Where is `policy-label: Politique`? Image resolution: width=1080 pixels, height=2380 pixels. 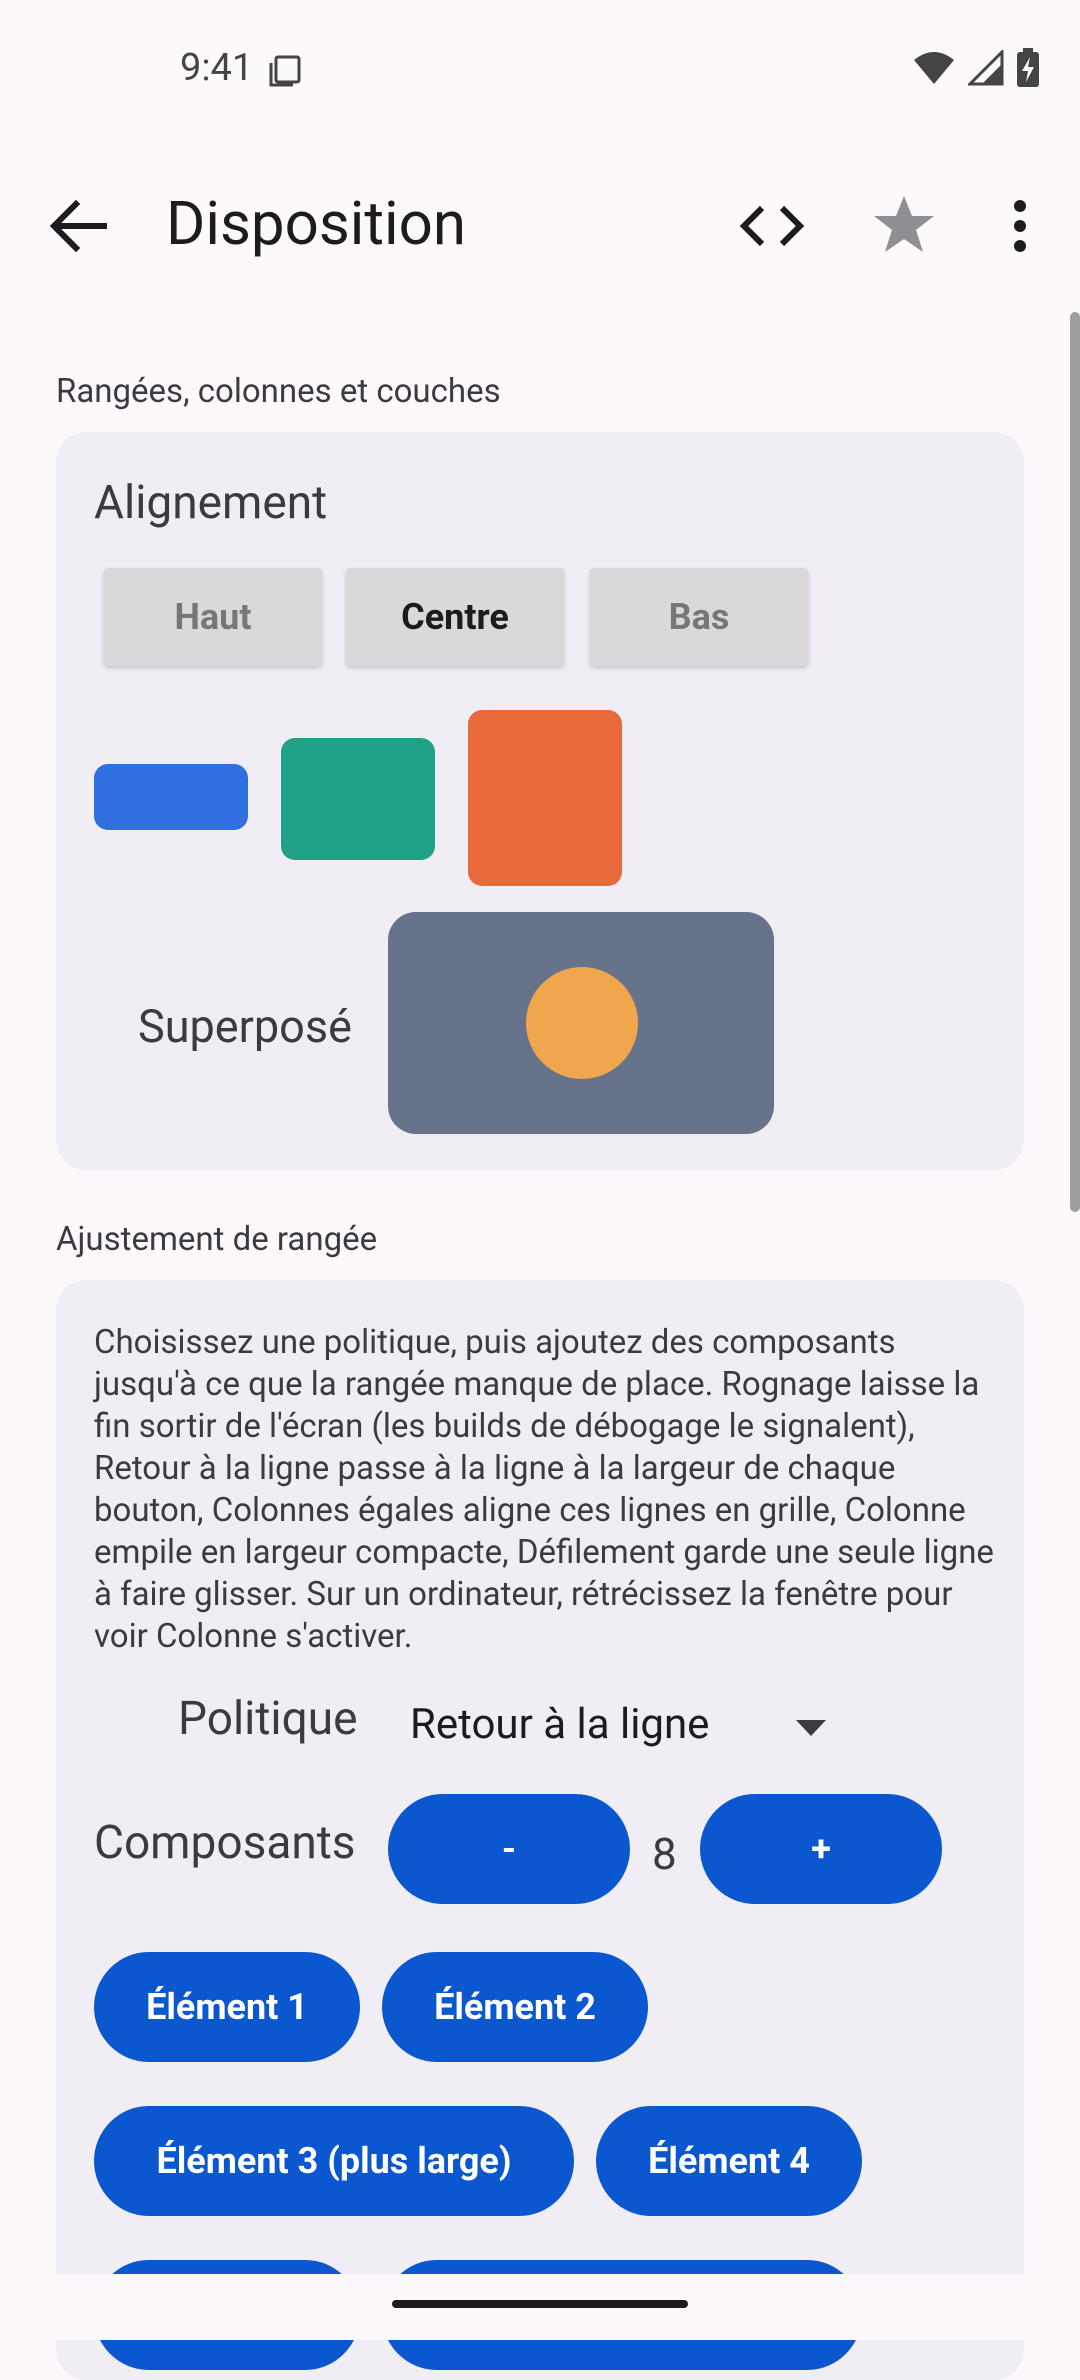
policy-label: Politique is located at coordinates (268, 1719).